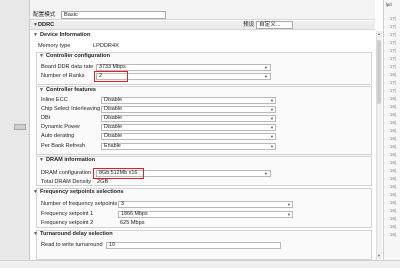 This screenshot has height=268, width=400. Describe the element at coordinates (54, 46) in the screenshot. I see `memory-type-label: Memory type` at that location.